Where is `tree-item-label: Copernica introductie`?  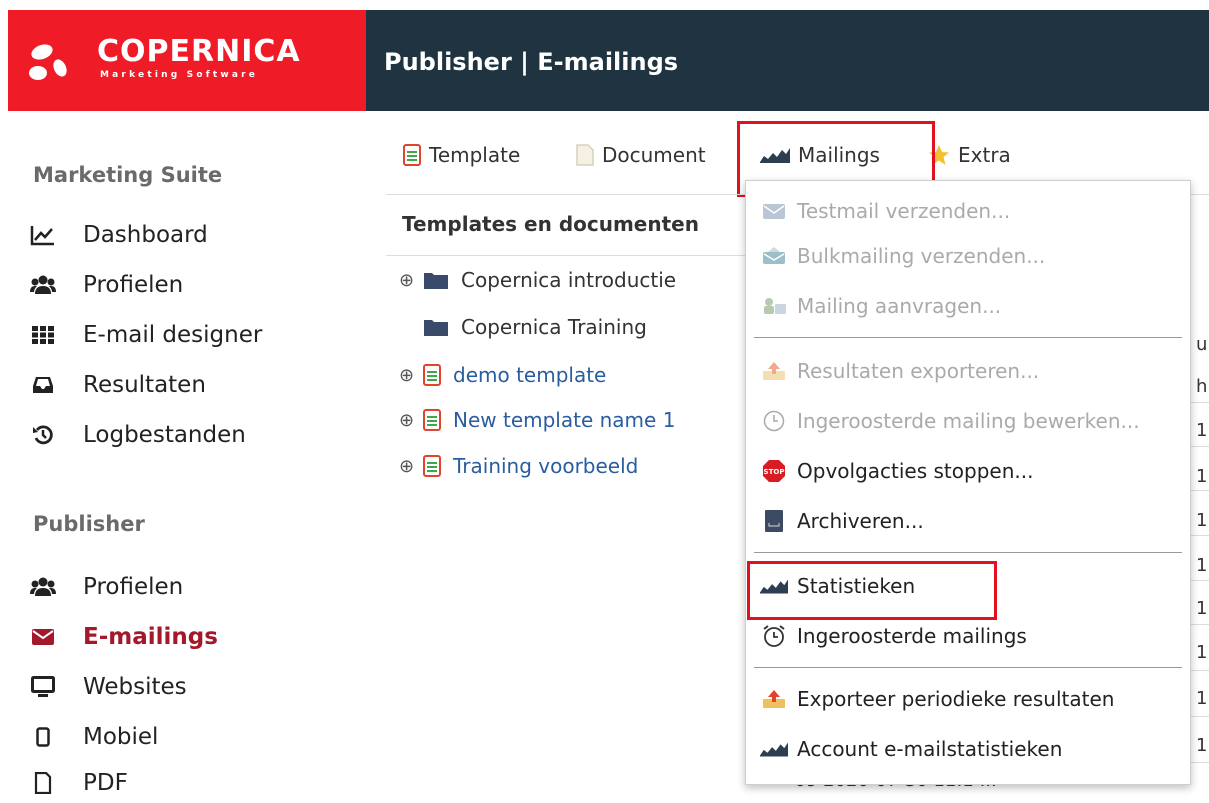 tree-item-label: Copernica introductie is located at coordinates (569, 280).